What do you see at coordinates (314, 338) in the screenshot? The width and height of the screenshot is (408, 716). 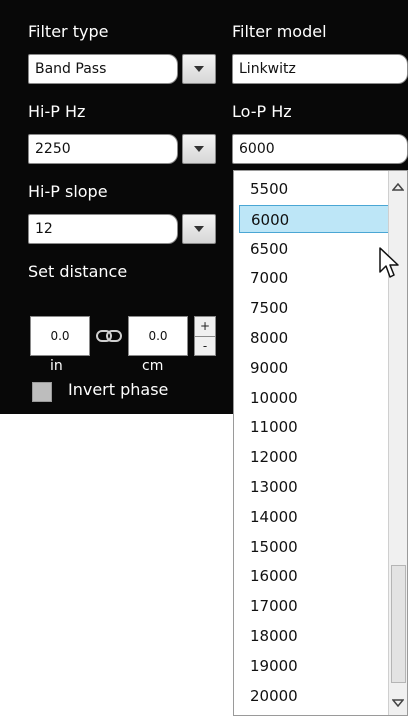 I see `dropdown-option: 8000` at bounding box center [314, 338].